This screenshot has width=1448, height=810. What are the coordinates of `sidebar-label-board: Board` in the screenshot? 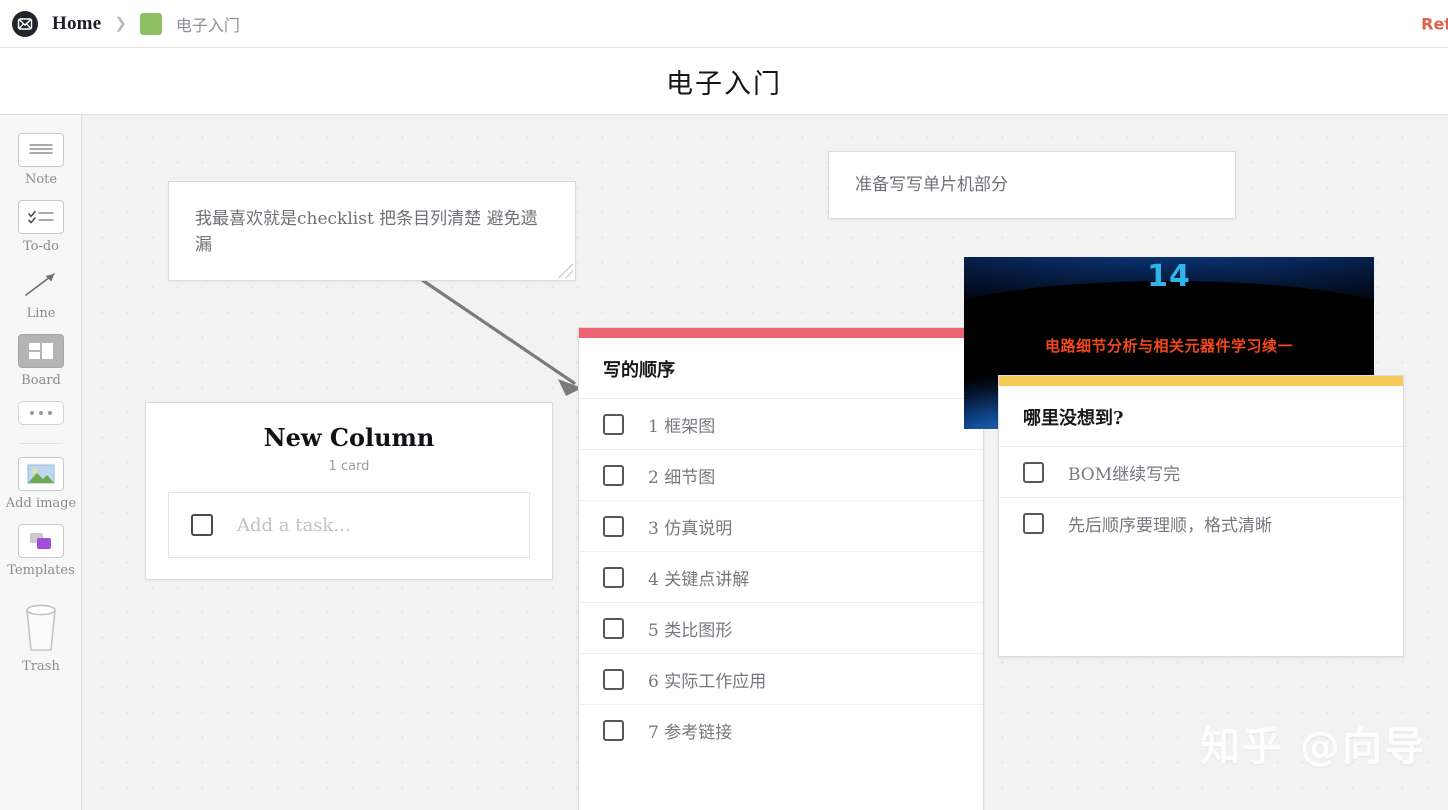 It's located at (41, 380).